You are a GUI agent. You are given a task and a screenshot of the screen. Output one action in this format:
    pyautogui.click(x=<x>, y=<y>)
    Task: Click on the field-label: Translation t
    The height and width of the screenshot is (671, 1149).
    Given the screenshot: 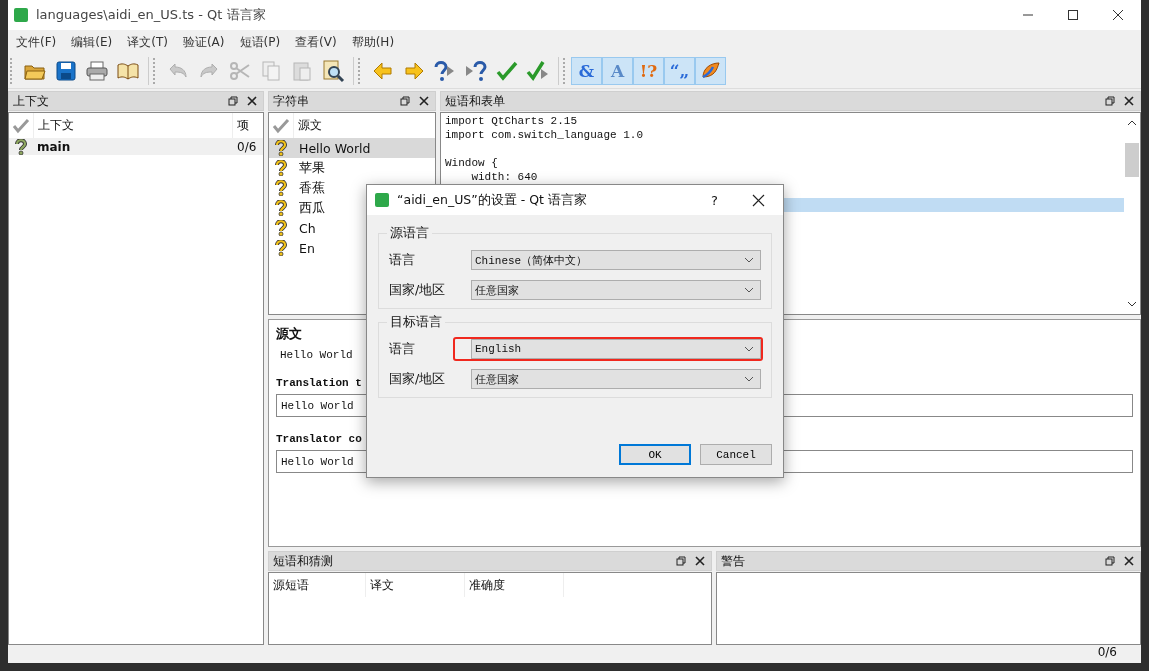 What is the action you would take?
    pyautogui.click(x=319, y=383)
    